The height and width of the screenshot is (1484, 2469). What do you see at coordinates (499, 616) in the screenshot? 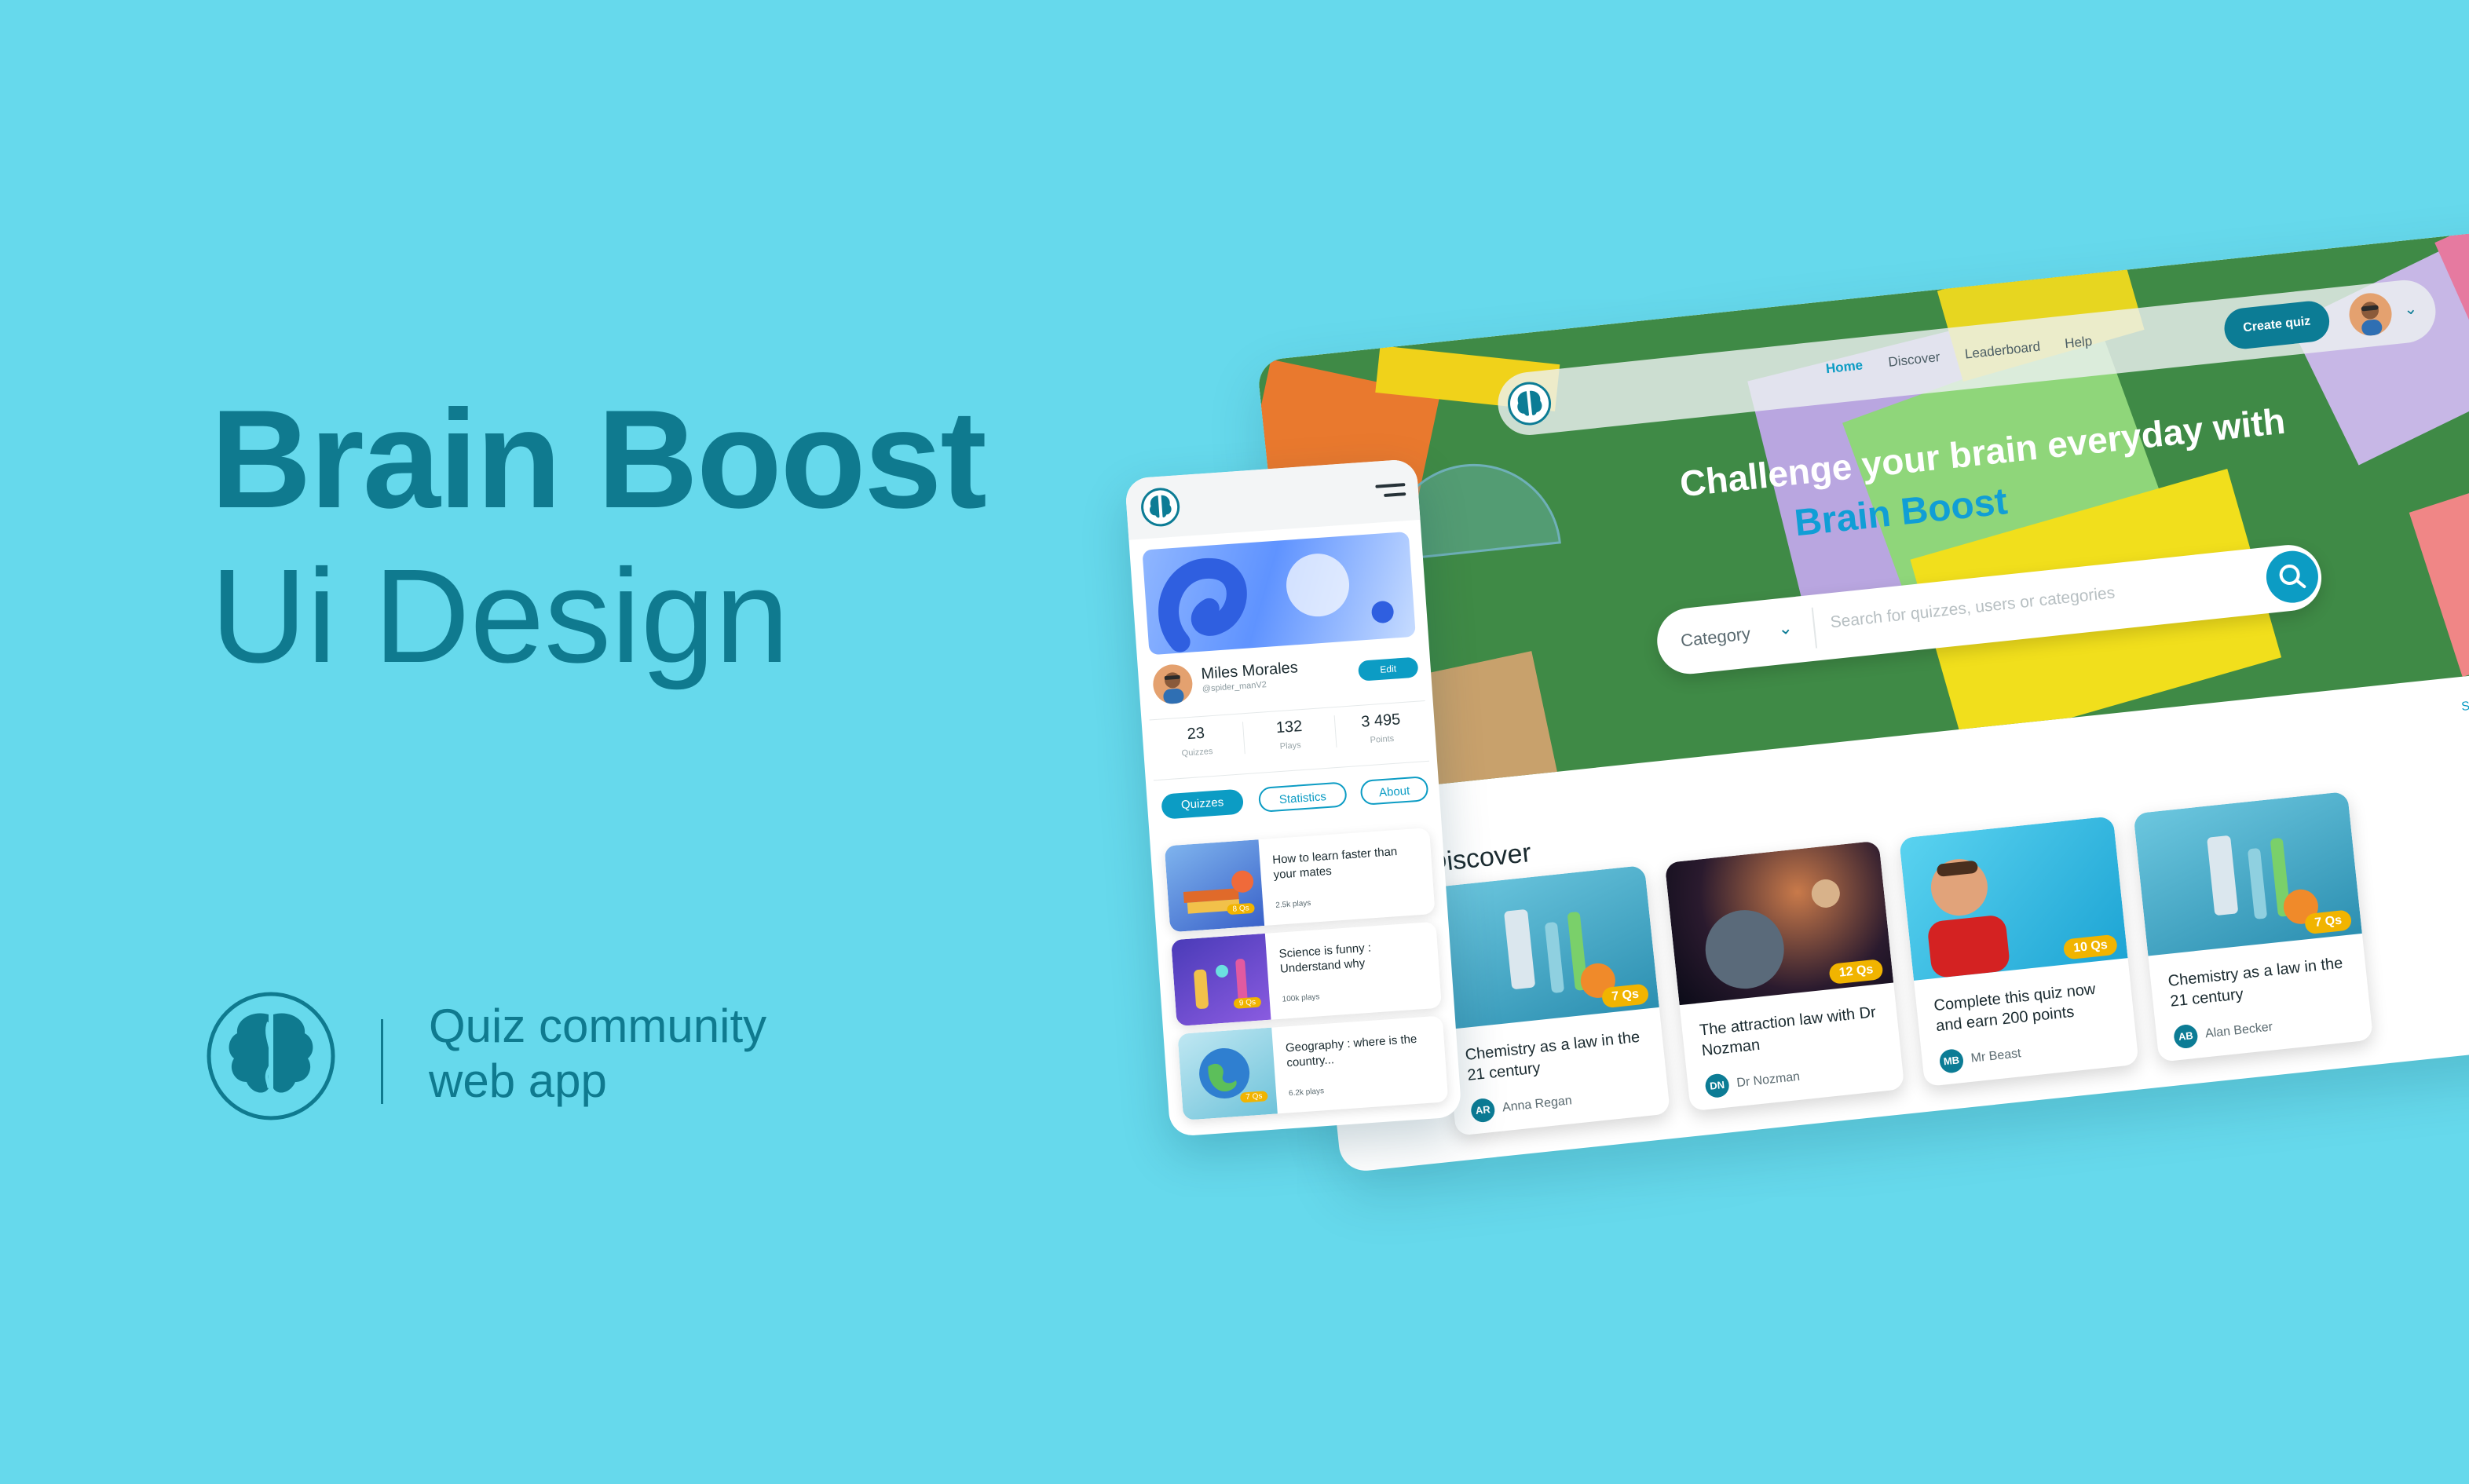
I see `brand-subtitle: Ui Design` at bounding box center [499, 616].